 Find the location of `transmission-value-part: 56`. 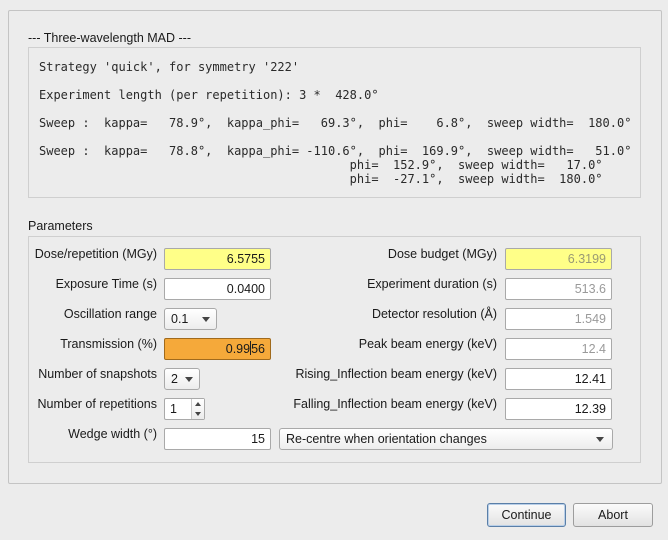

transmission-value-part: 56 is located at coordinates (258, 349).